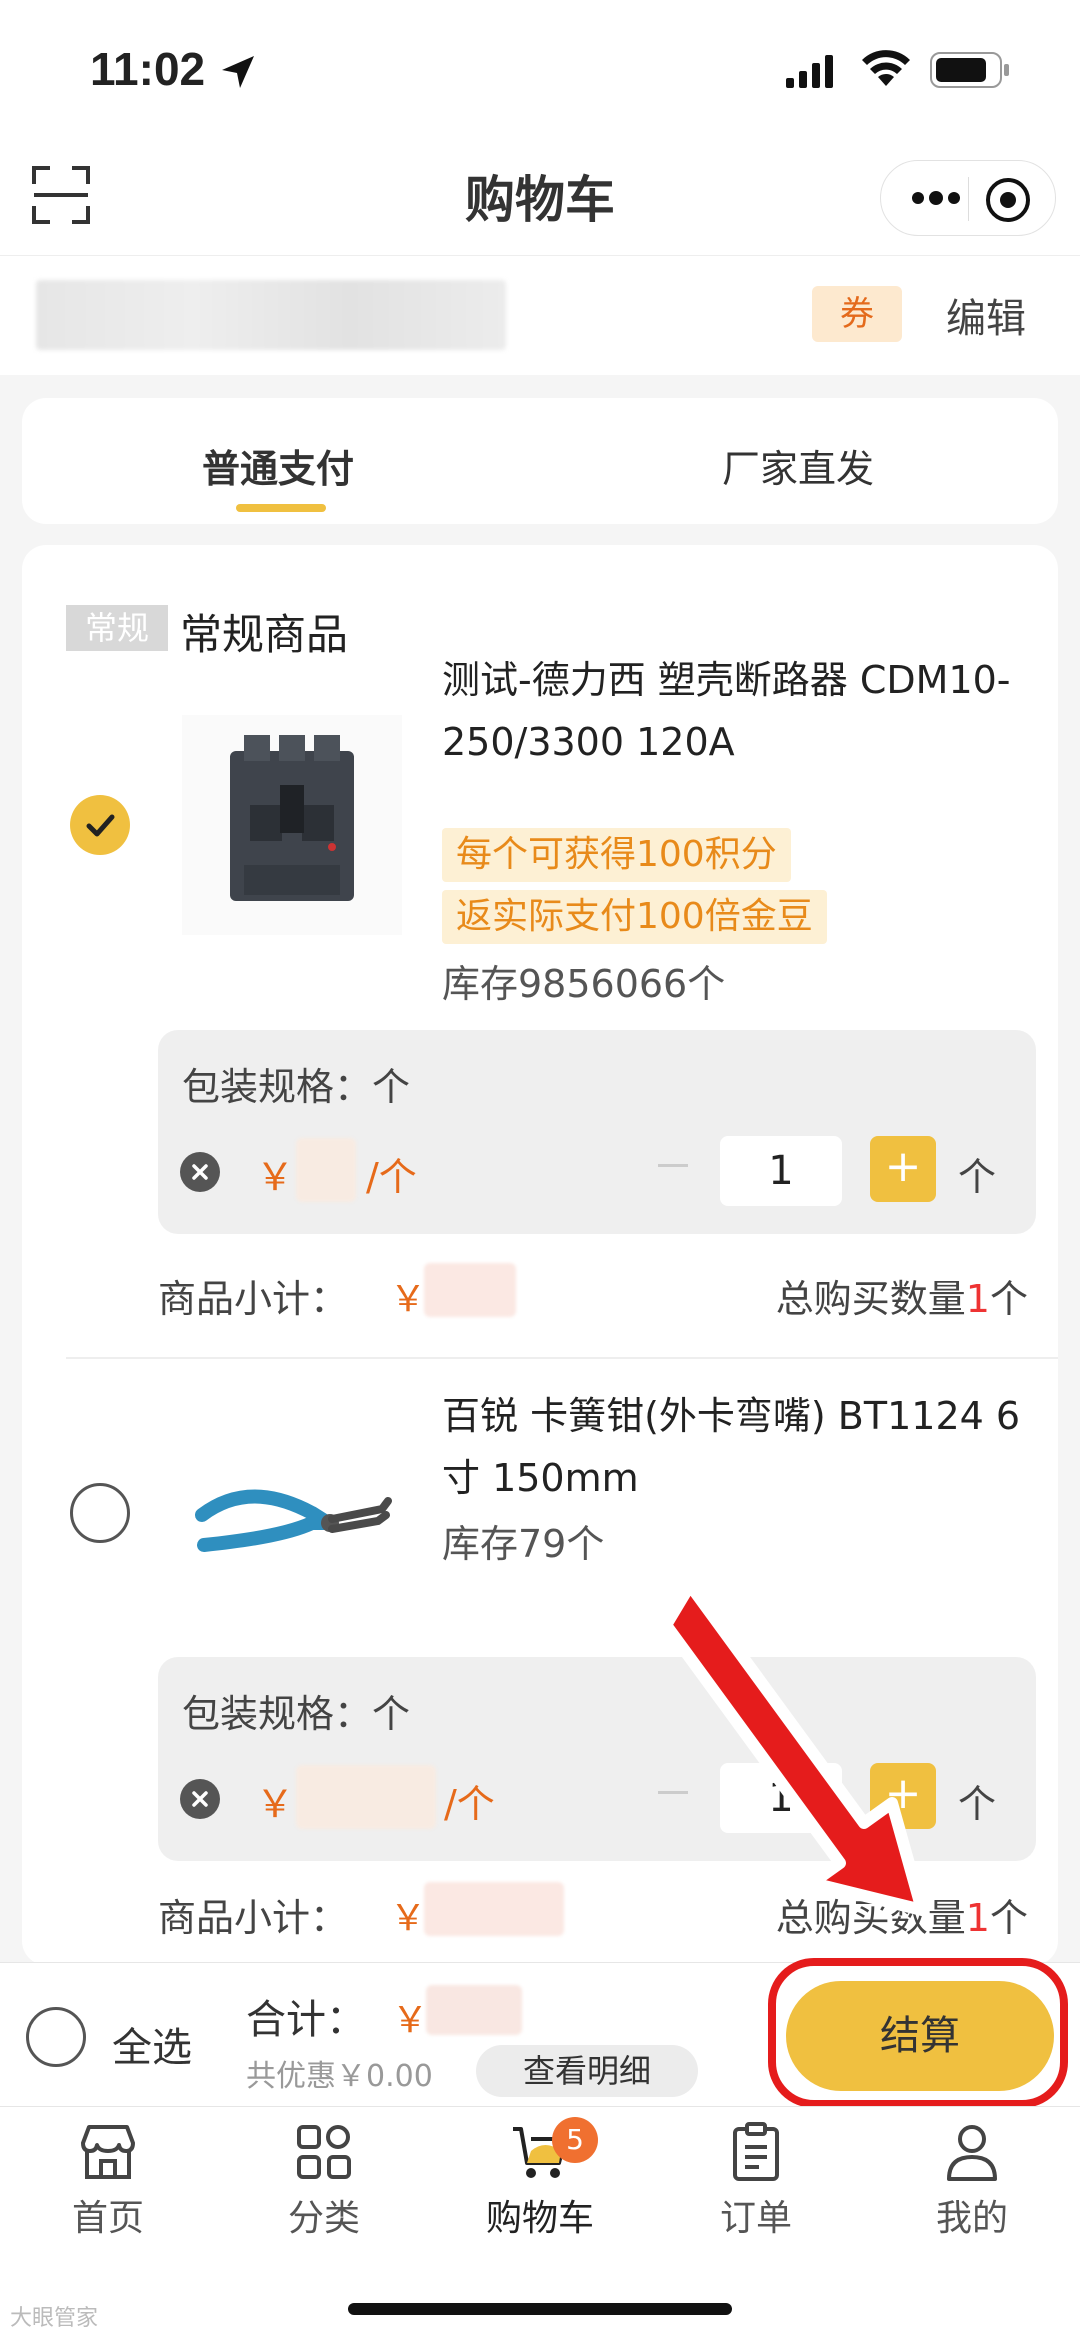 The height and width of the screenshot is (2337, 1080). Describe the element at coordinates (292, 825) in the screenshot. I see `product-image-circuit-breaker` at that location.